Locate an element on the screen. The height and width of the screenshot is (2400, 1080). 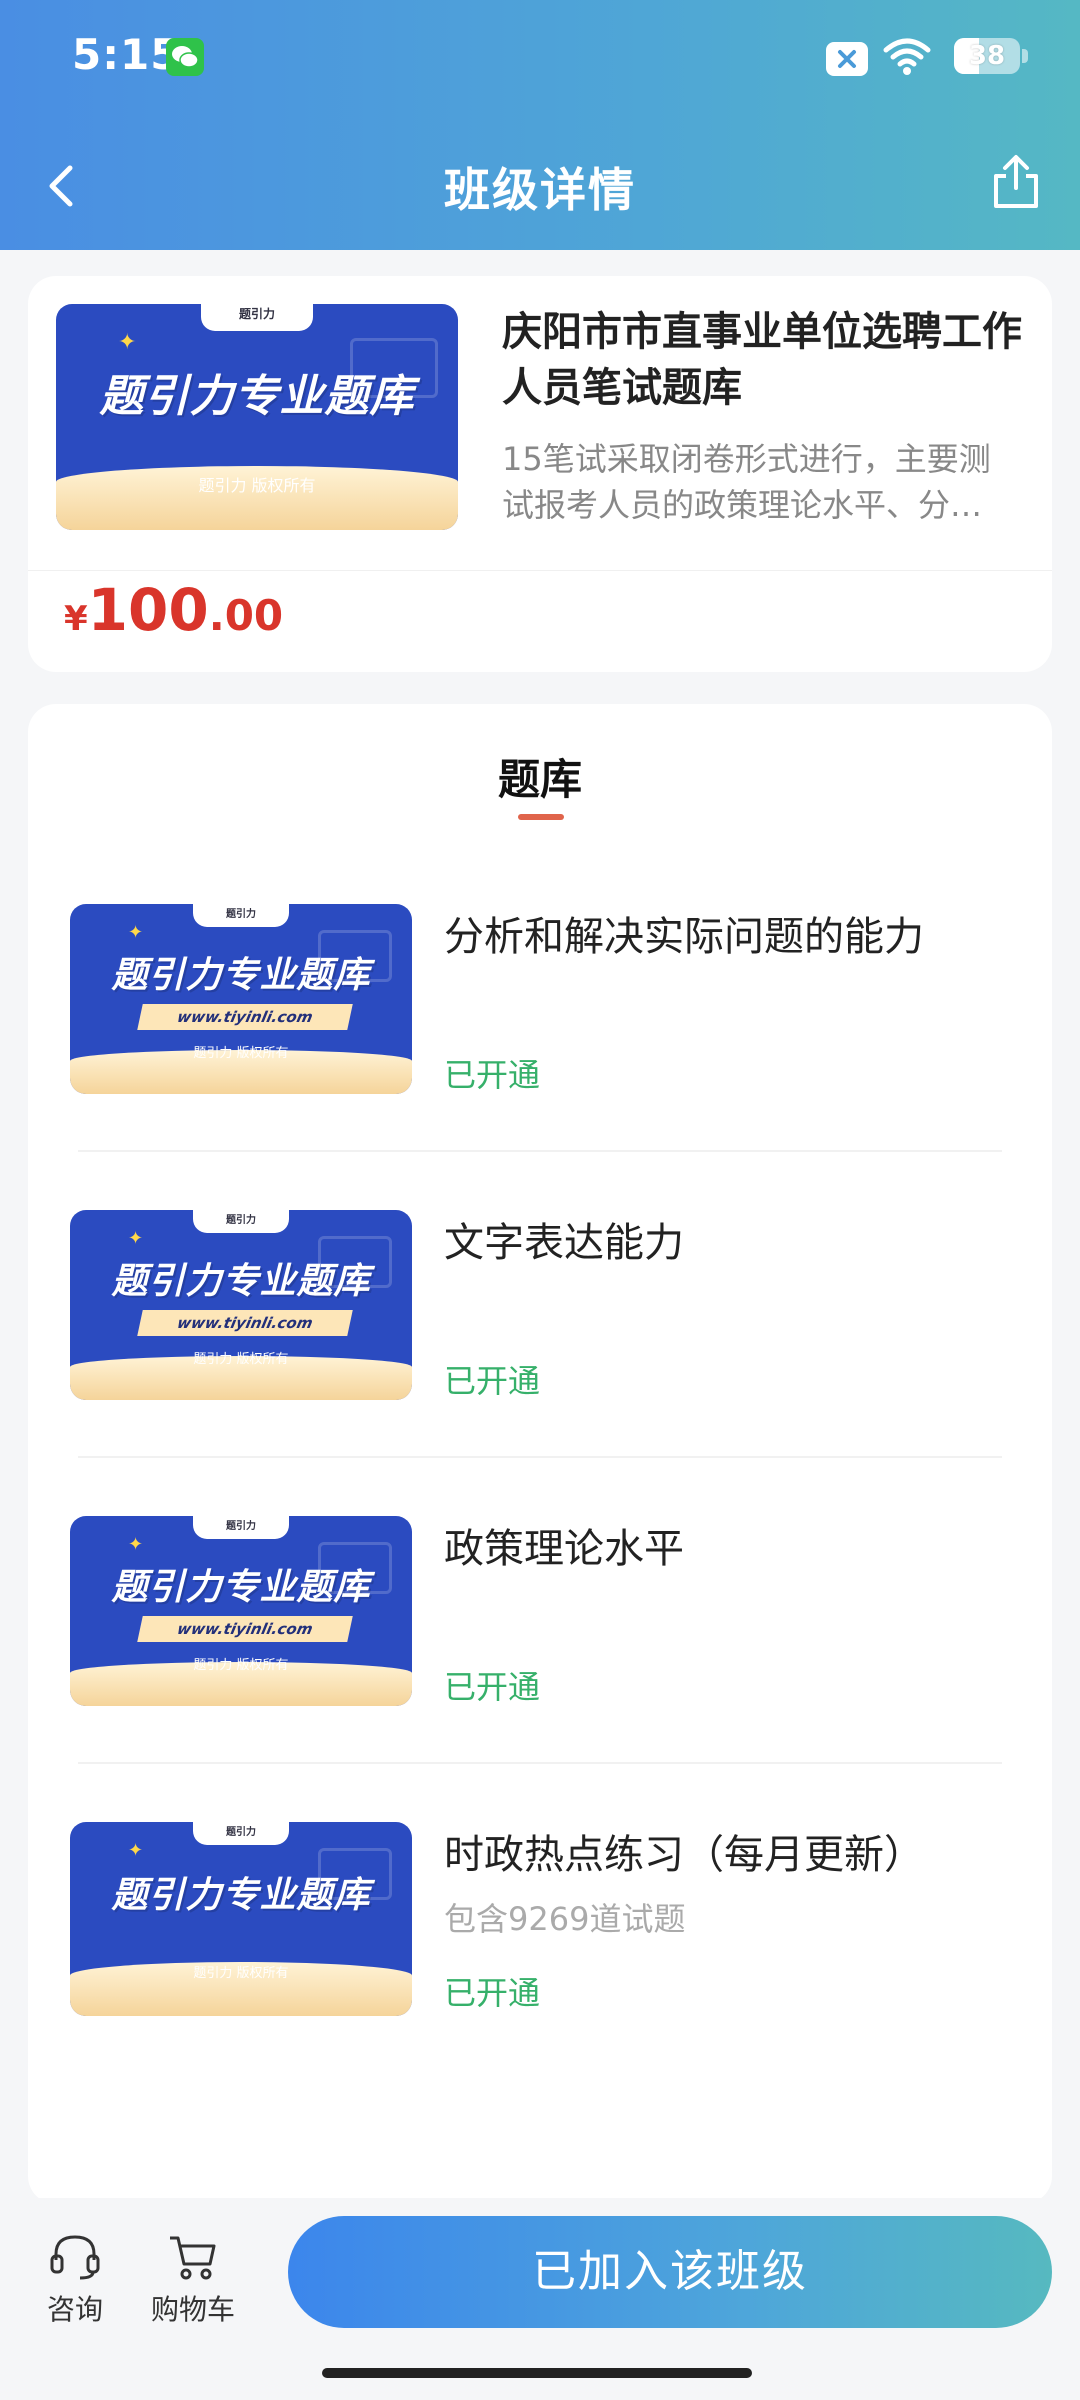
wechat-icon is located at coordinates (185, 57).